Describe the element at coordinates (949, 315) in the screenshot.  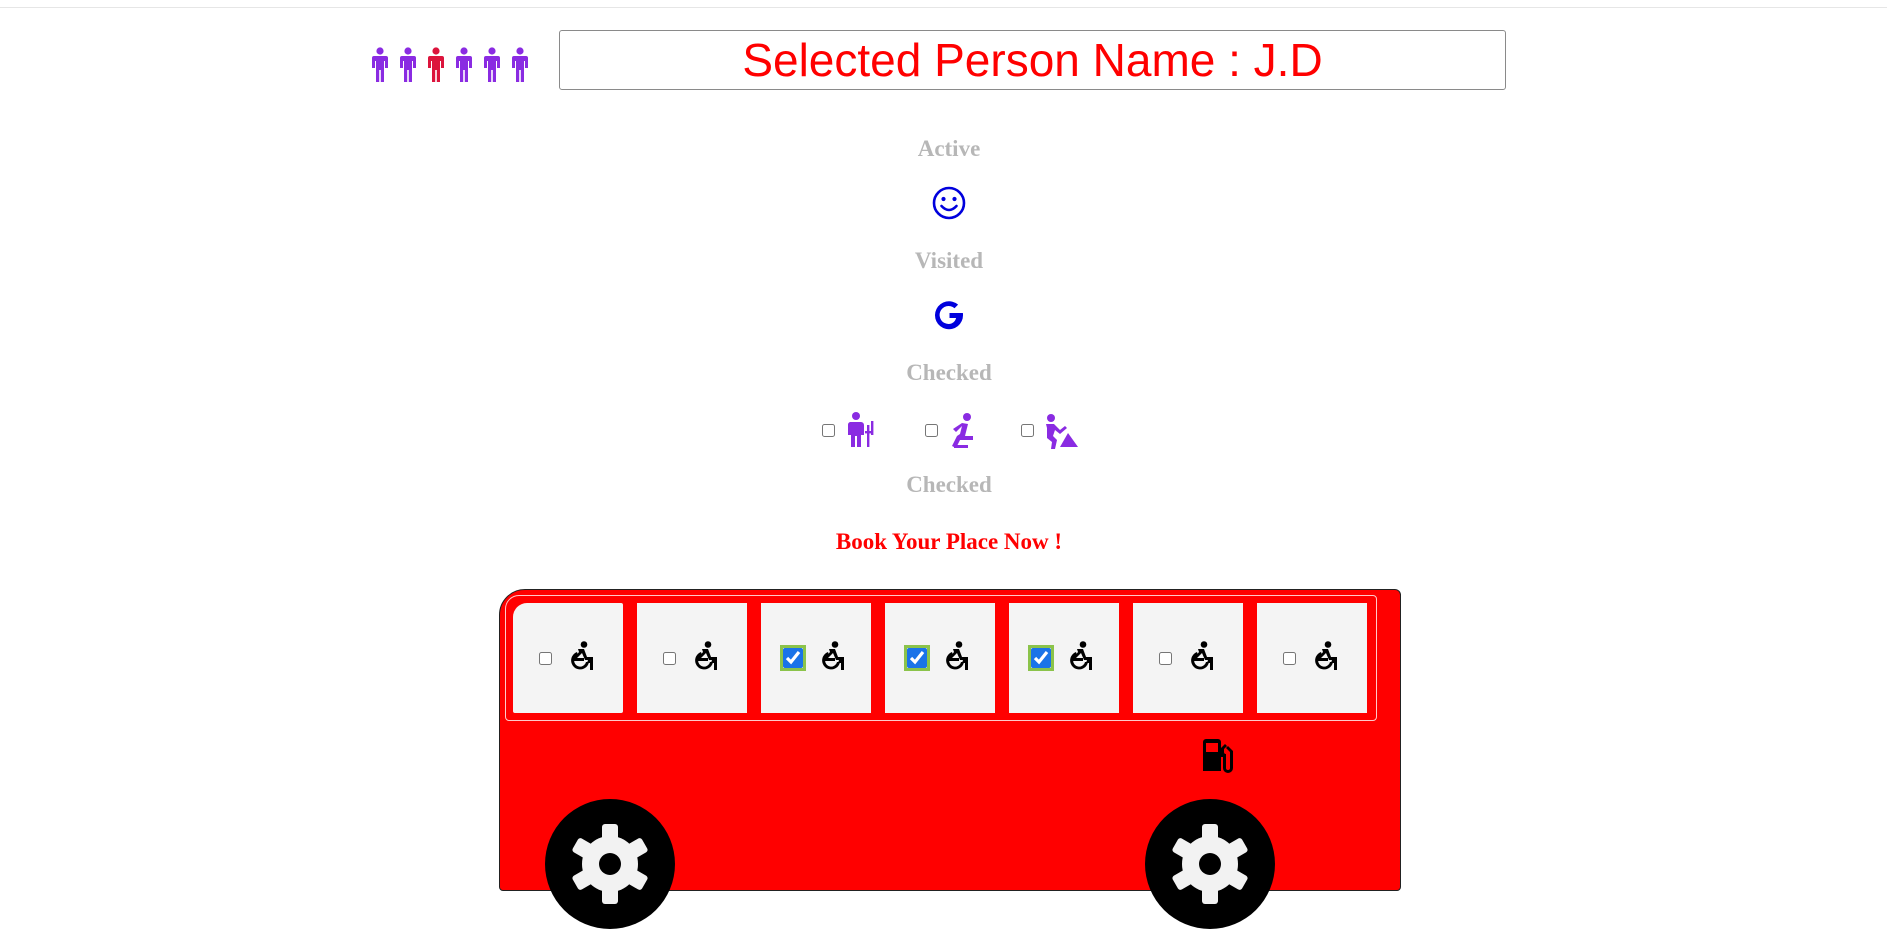
I see `google-g-icon` at that location.